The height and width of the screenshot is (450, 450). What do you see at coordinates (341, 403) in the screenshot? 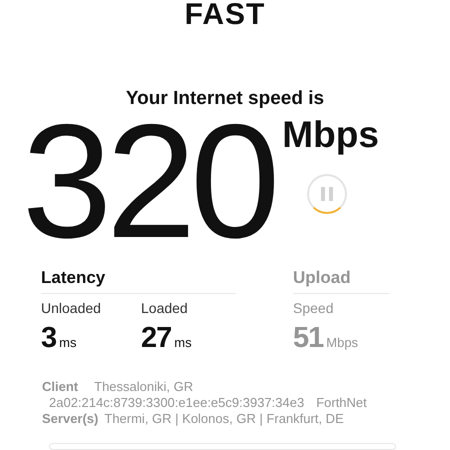
I see `client-isp: ForthNet` at bounding box center [341, 403].